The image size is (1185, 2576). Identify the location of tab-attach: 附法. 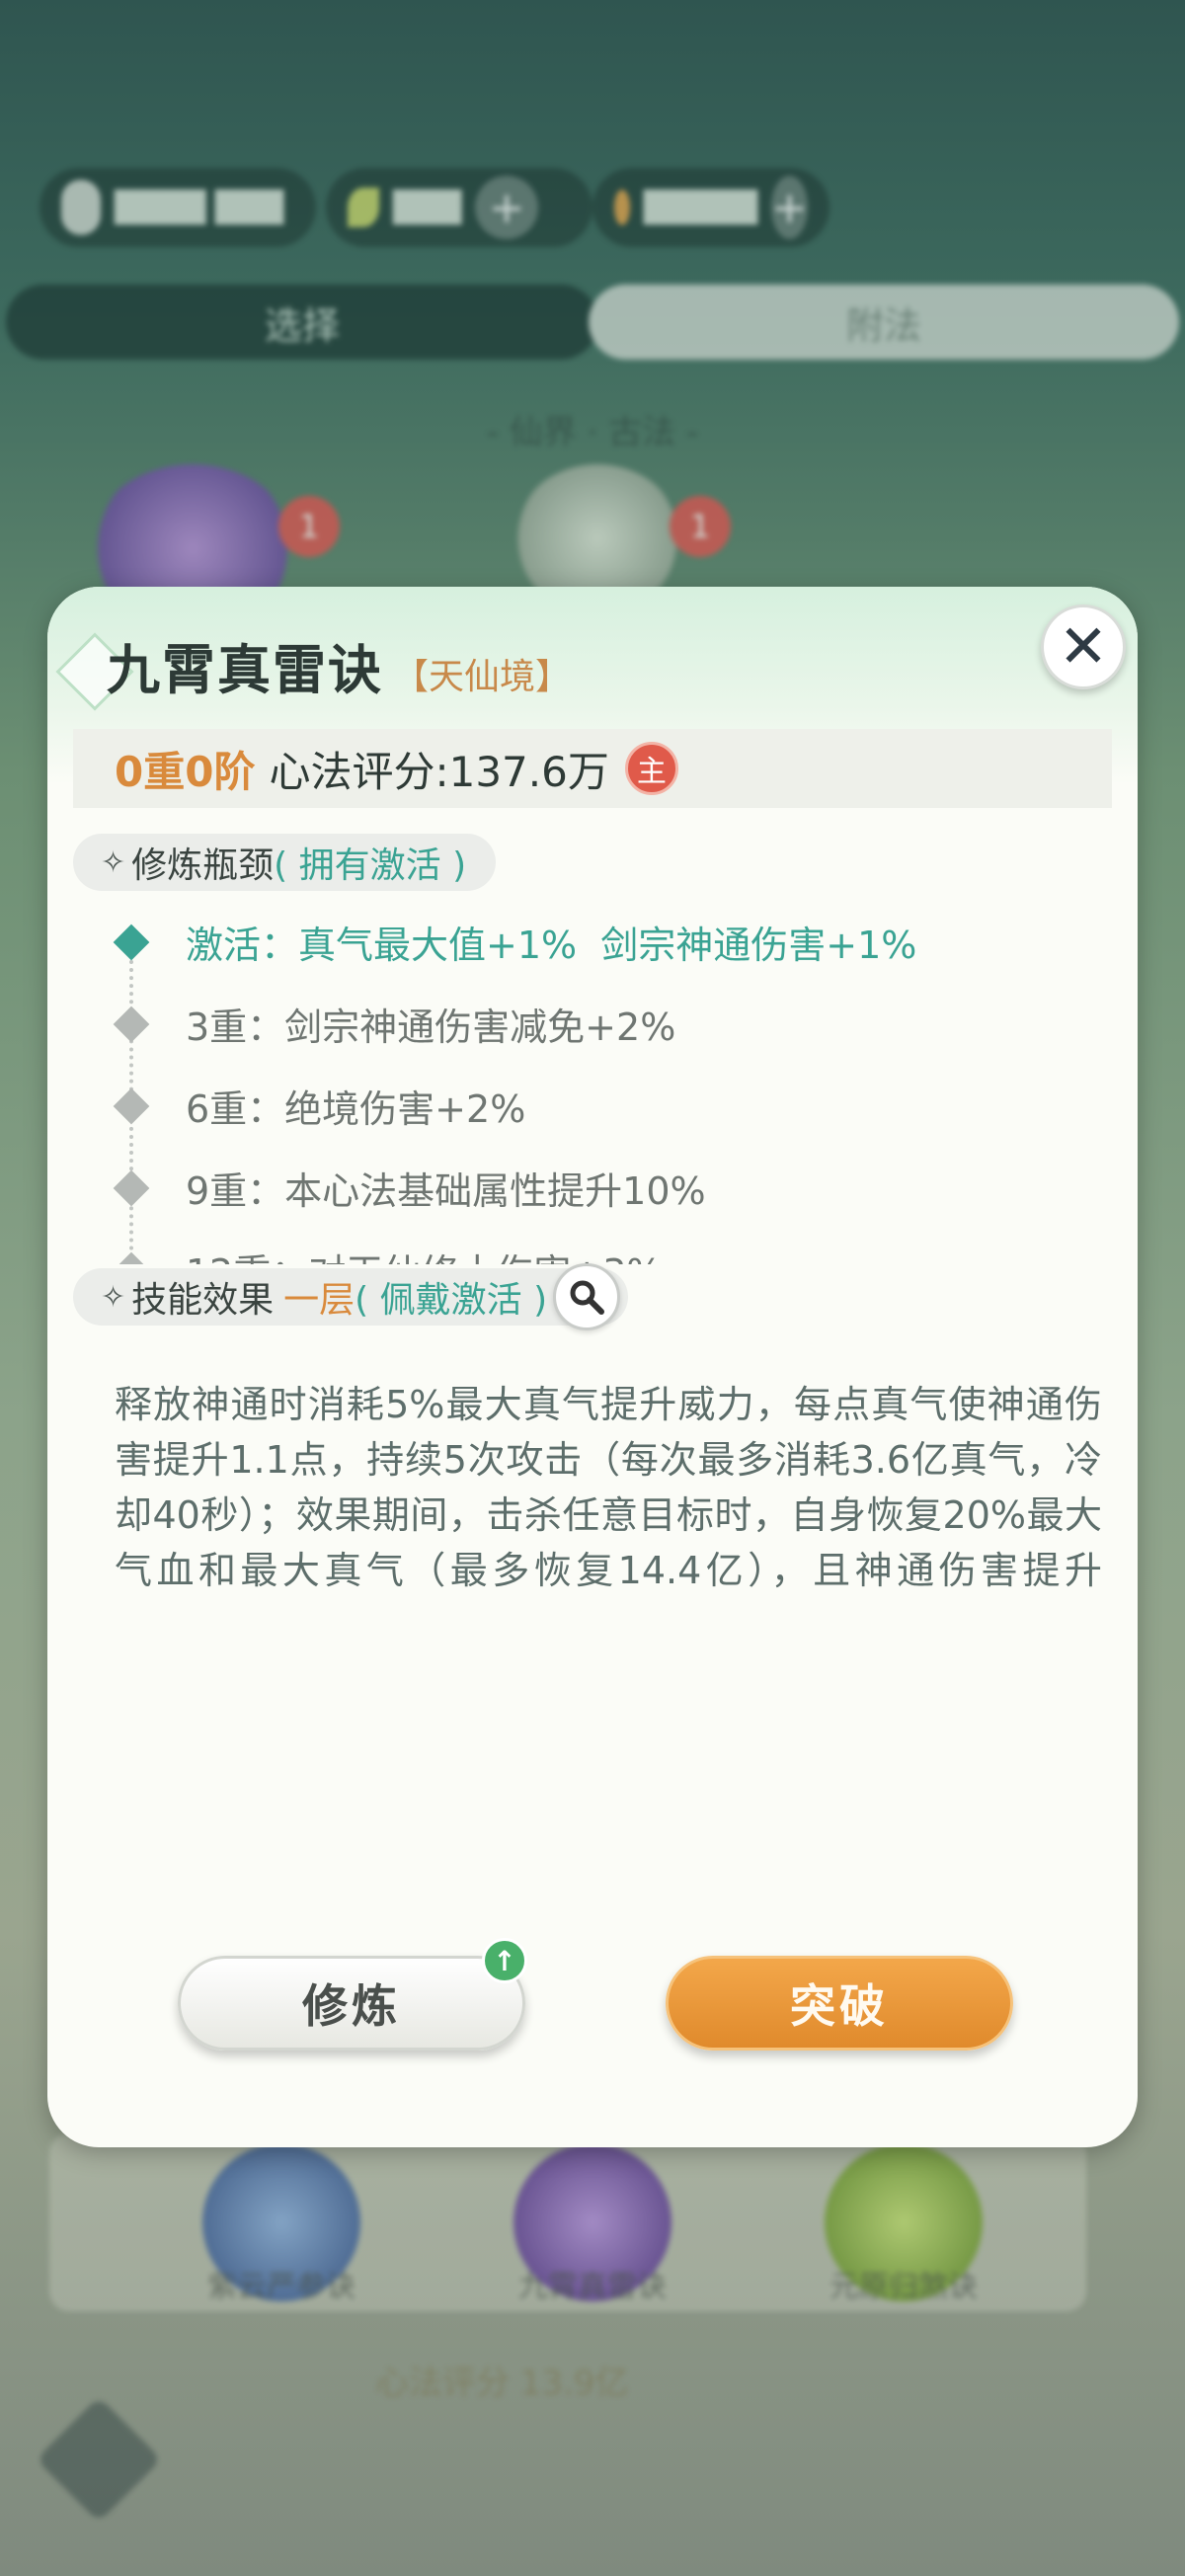
(884, 322).